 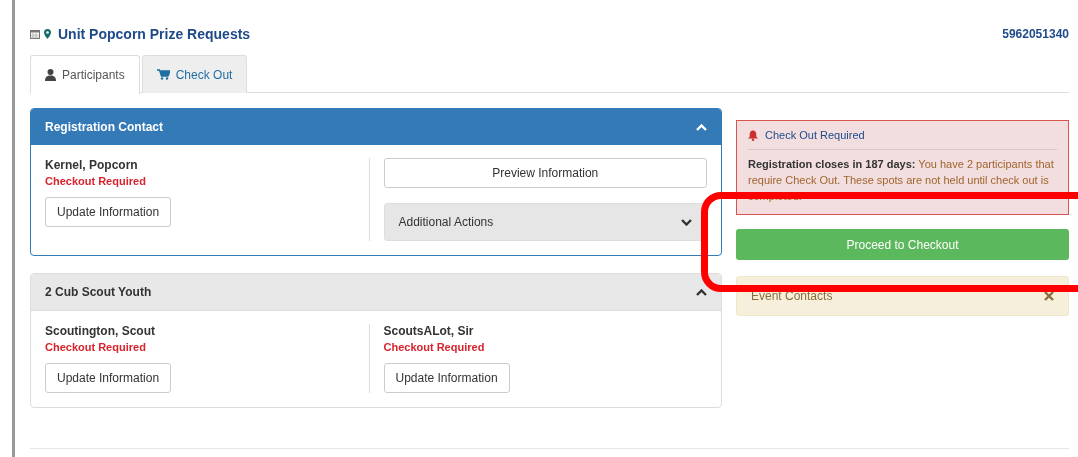 I want to click on alert-title: Check Out Required, so click(x=815, y=135).